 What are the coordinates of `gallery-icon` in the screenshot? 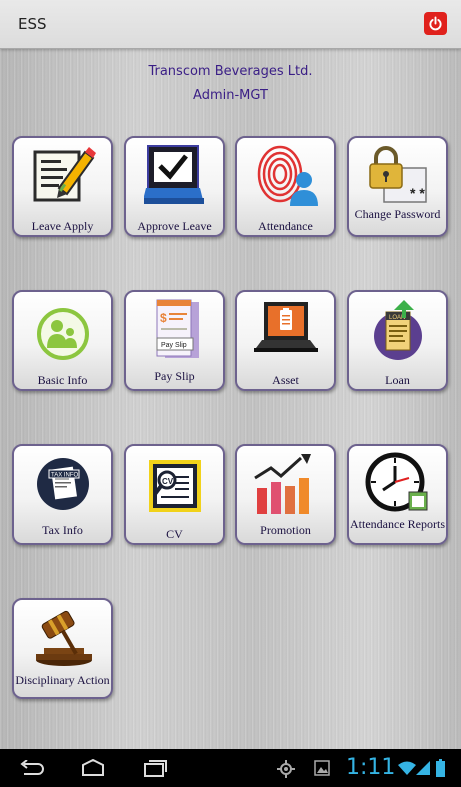 It's located at (322, 768).